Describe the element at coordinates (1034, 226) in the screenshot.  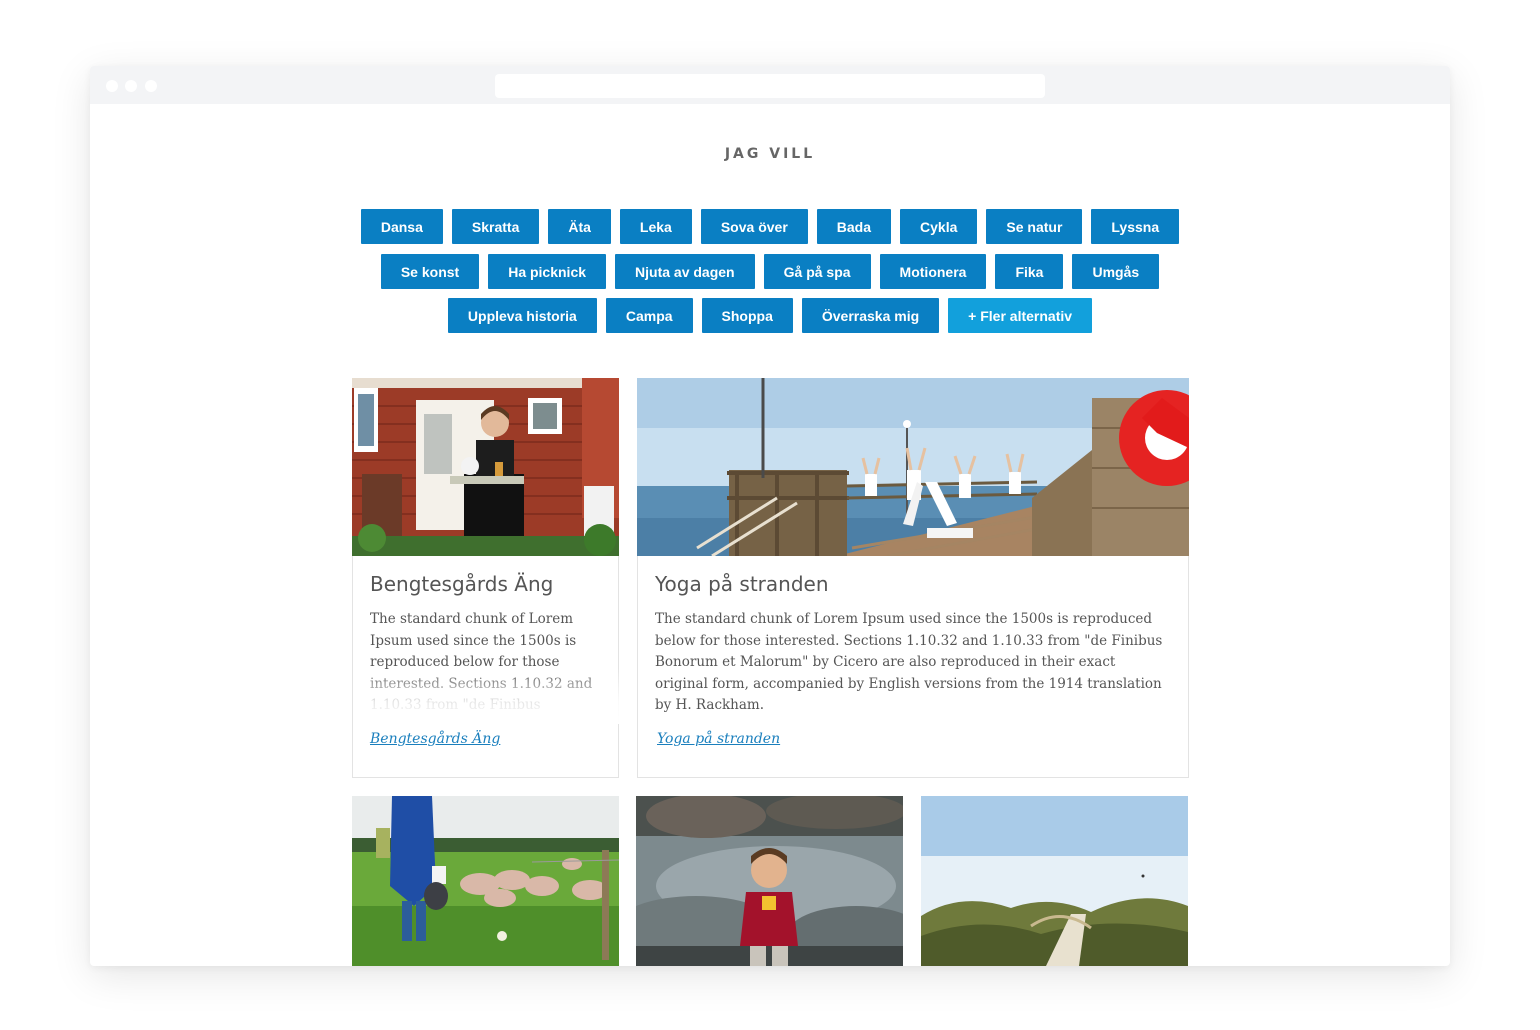
I see `filter-se-natur-button: Se natur` at that location.